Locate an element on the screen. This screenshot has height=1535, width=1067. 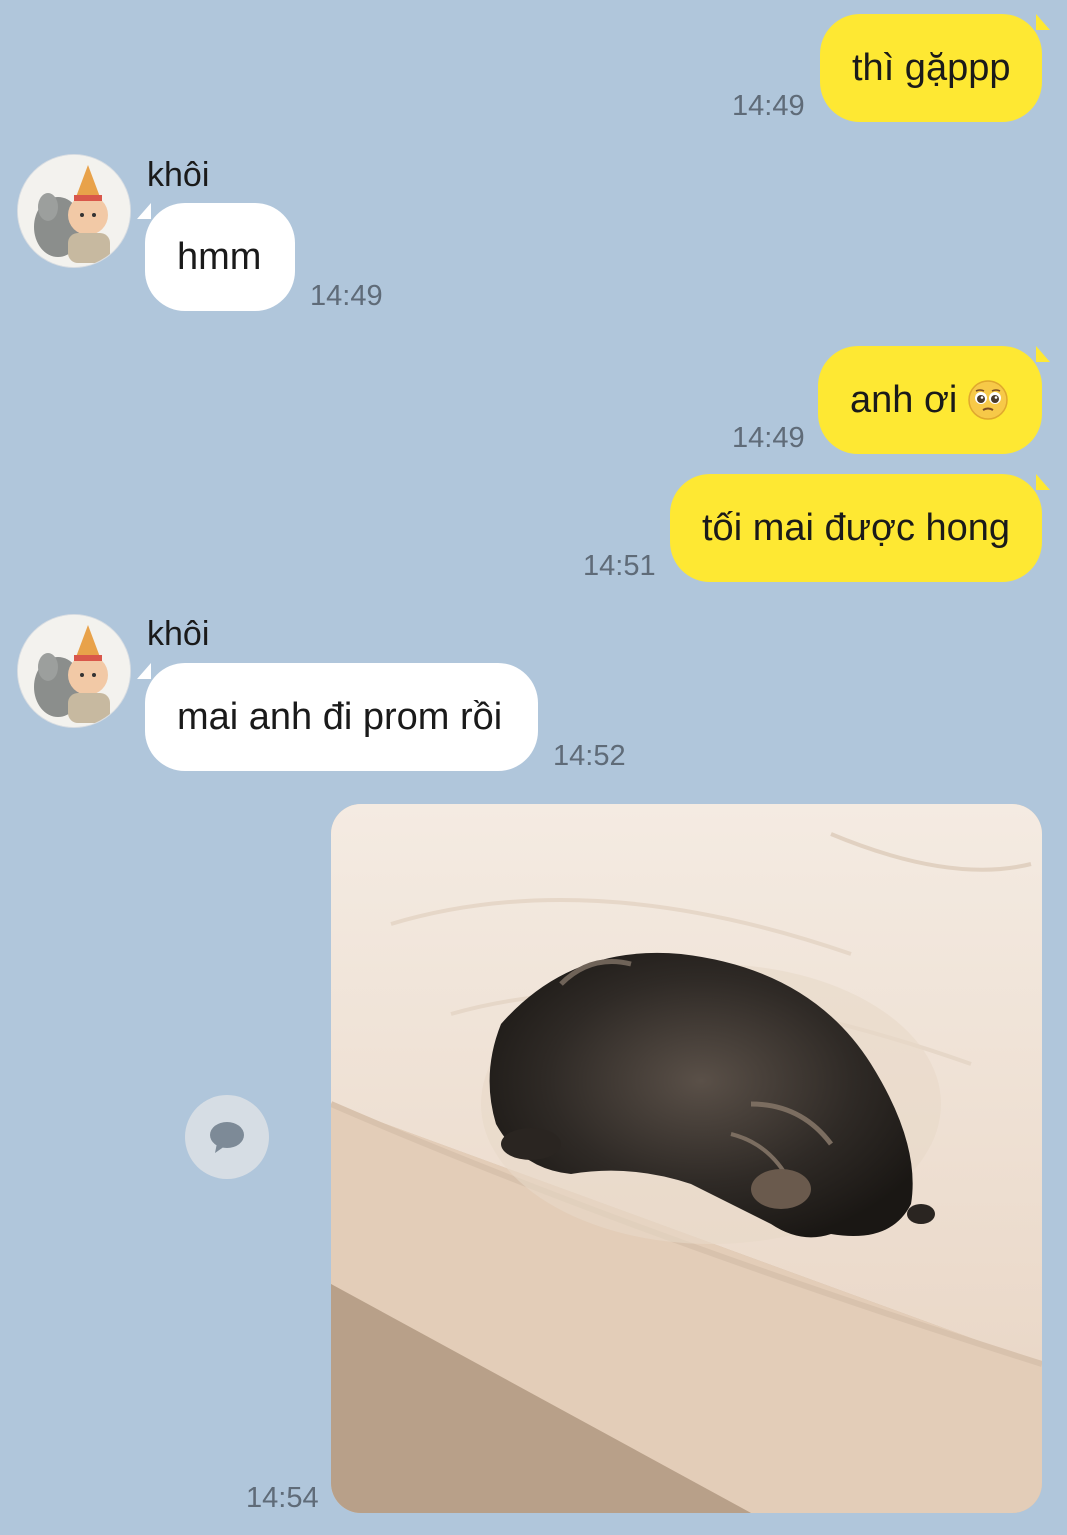
incoming-message-bubble: hmm is located at coordinates (216, 257).